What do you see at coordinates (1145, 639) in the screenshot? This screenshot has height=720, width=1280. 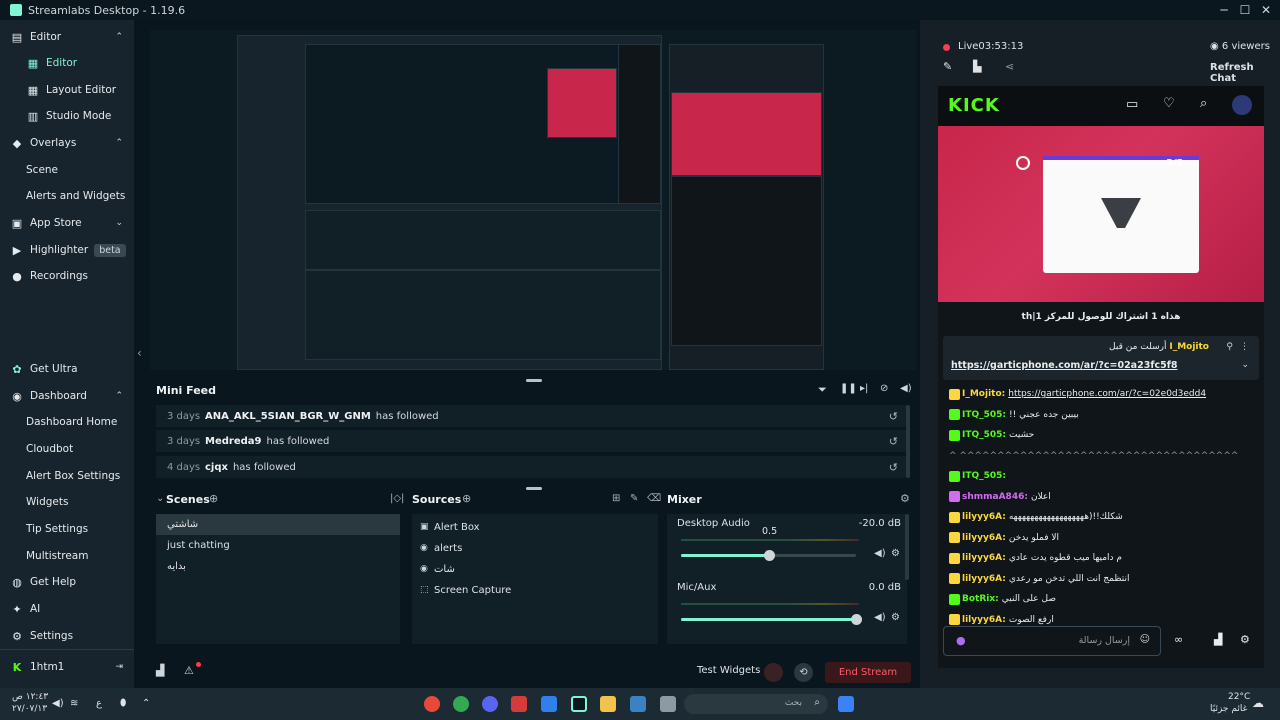 I see `emoji-icon: ☺` at bounding box center [1145, 639].